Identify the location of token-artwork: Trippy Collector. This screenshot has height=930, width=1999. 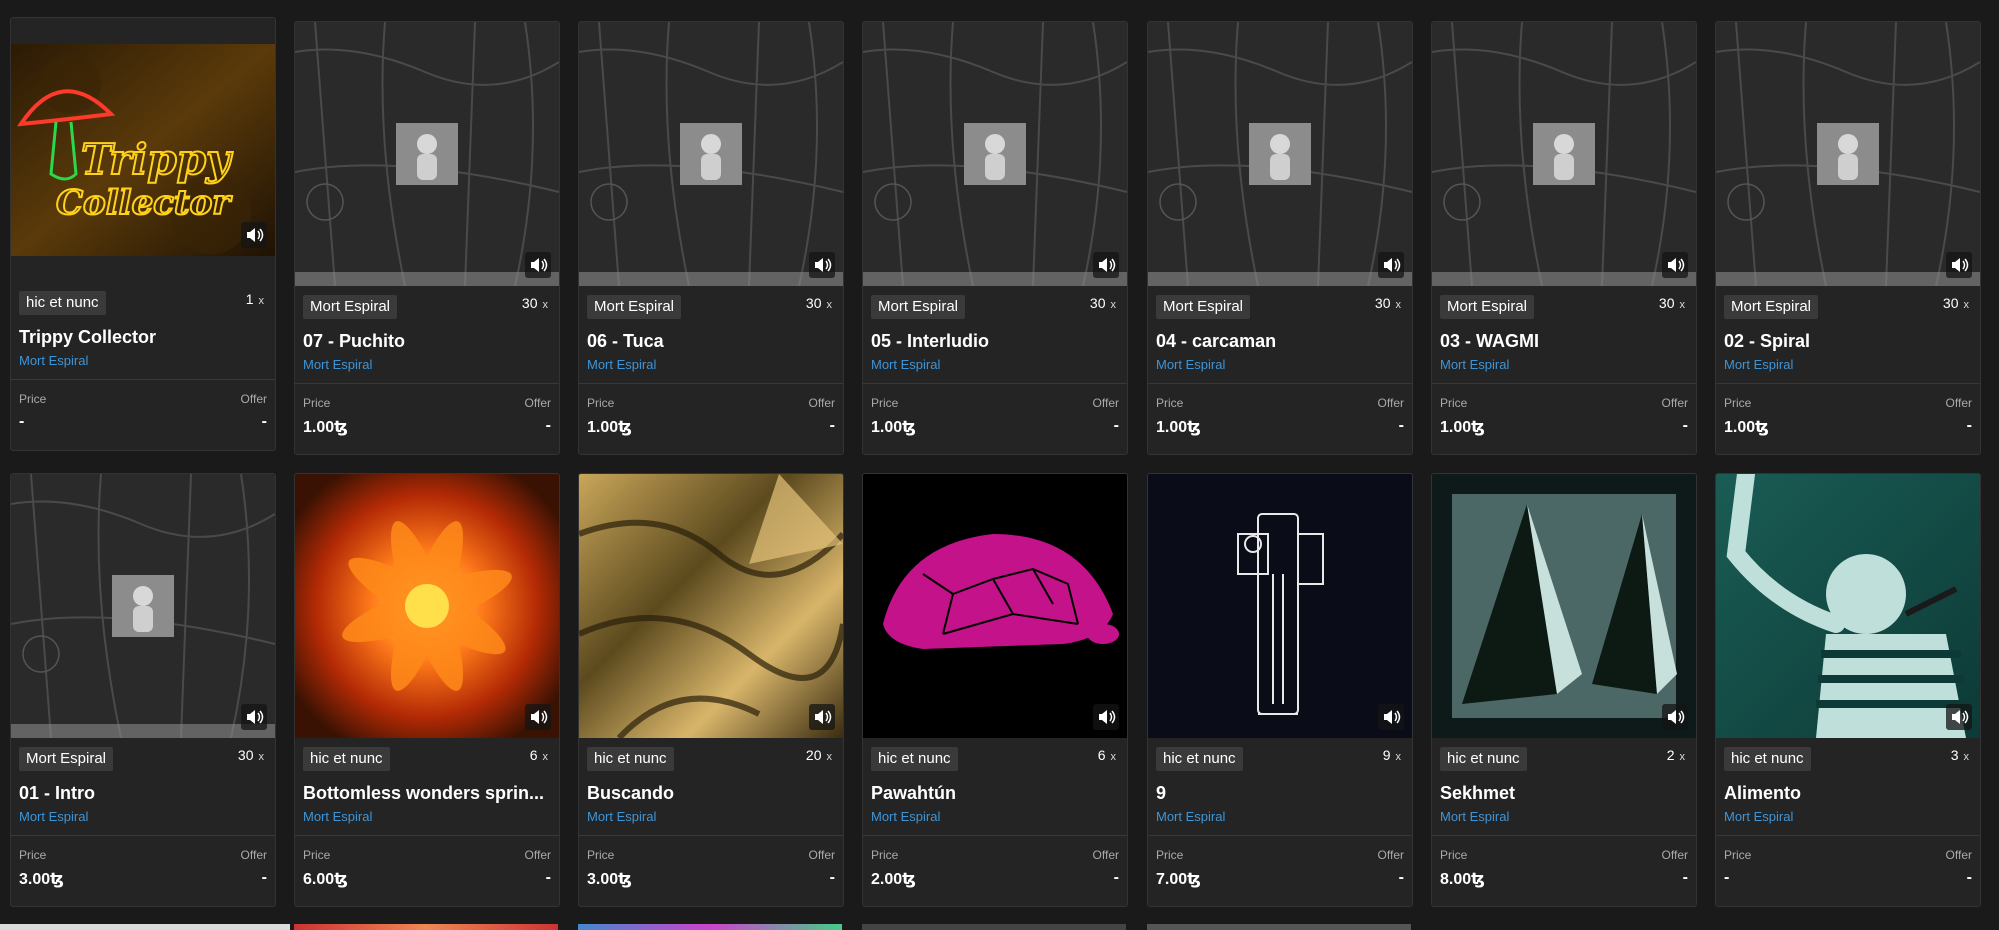
(143, 150).